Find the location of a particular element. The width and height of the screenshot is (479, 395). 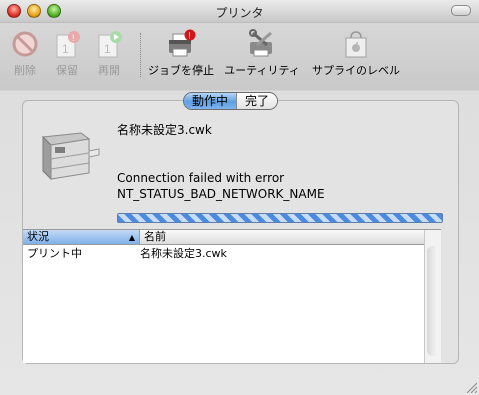

utility-icon is located at coordinates (262, 44).